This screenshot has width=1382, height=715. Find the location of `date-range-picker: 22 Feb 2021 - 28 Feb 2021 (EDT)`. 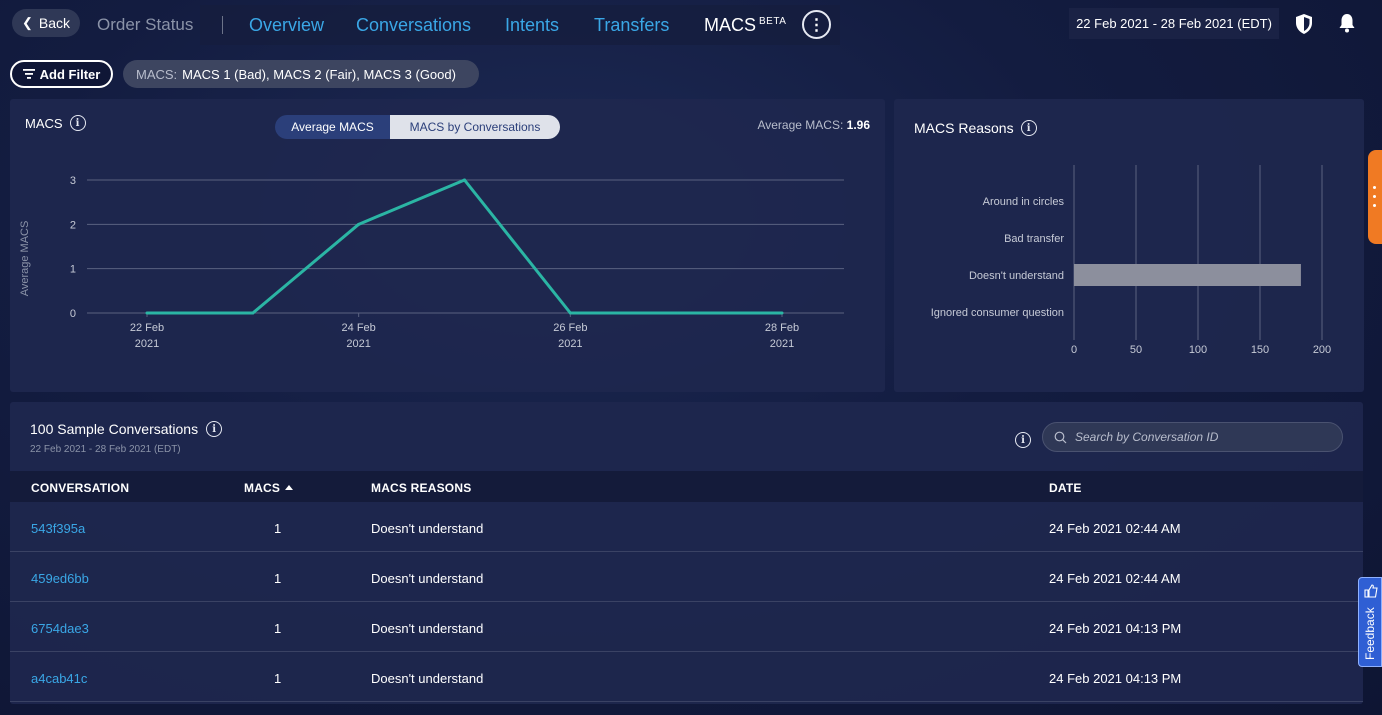

date-range-picker: 22 Feb 2021 - 28 Feb 2021 (EDT) is located at coordinates (1174, 23).